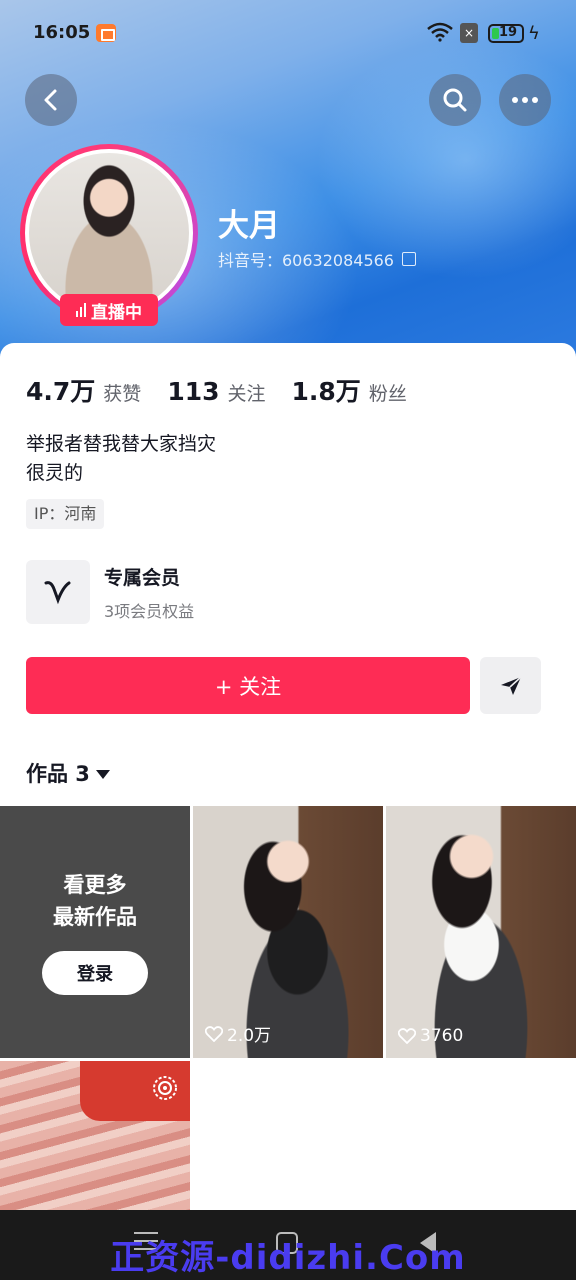  Describe the element at coordinates (249, 226) in the screenshot. I see `profile-name: 大月` at that location.